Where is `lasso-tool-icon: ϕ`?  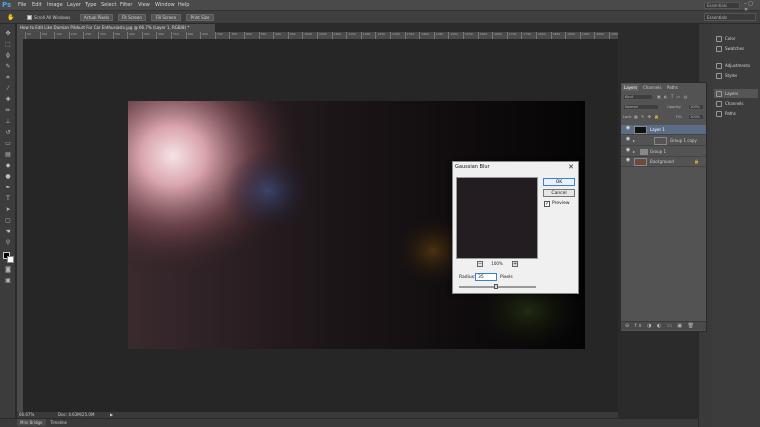
lasso-tool-icon: ϕ is located at coordinates (8, 56).